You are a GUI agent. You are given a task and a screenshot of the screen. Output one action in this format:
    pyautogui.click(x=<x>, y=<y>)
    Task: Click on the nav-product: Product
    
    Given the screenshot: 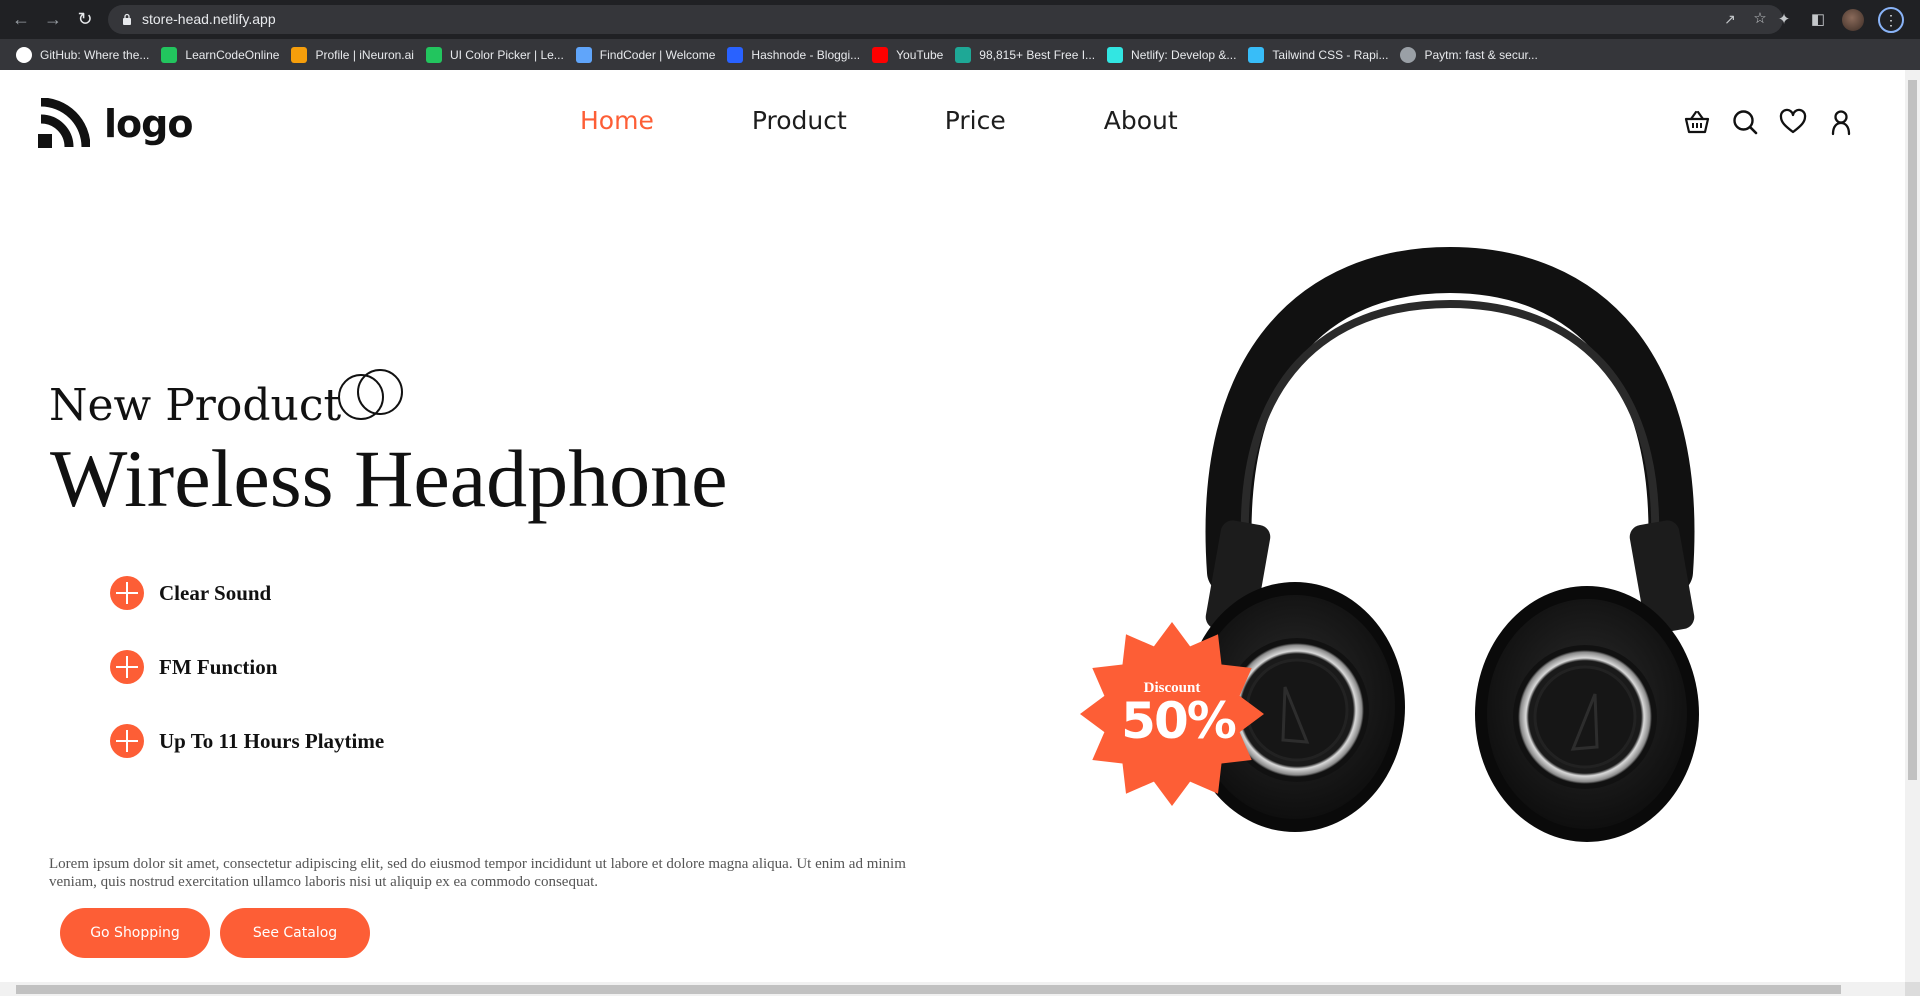 What is the action you would take?
    pyautogui.click(x=799, y=120)
    